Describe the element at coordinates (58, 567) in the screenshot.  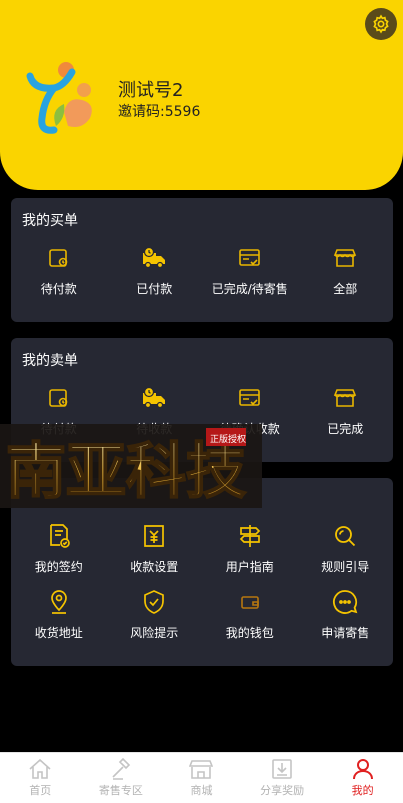
I see `service-my-contract-label: 我的签约` at that location.